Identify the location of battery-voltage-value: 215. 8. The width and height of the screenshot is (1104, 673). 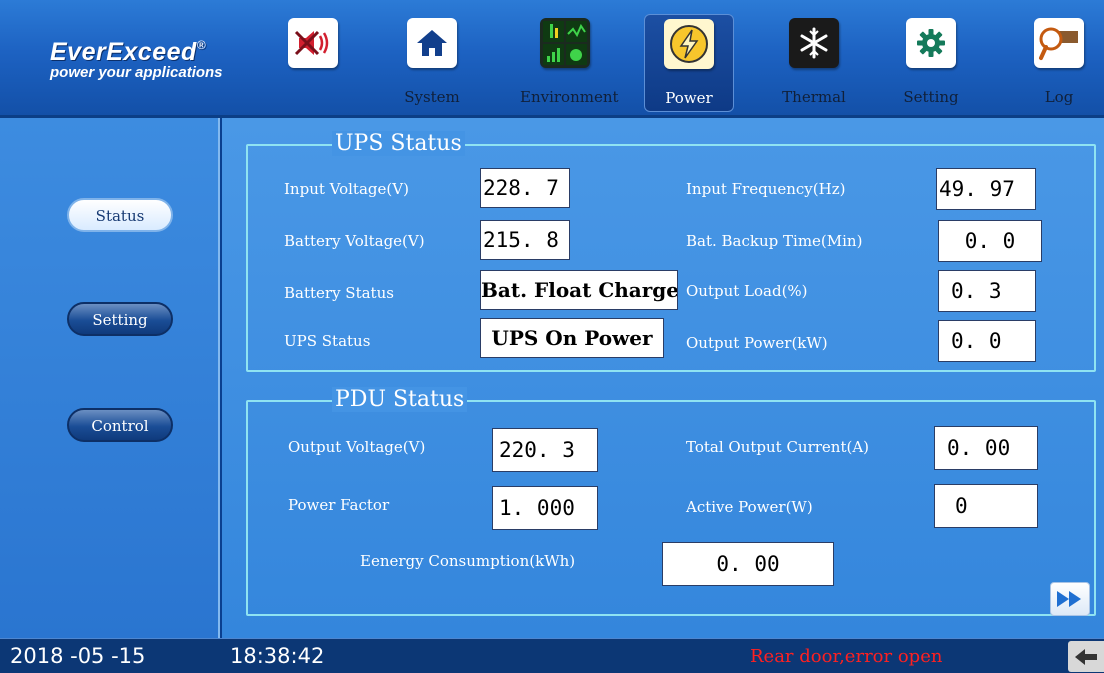
(525, 240).